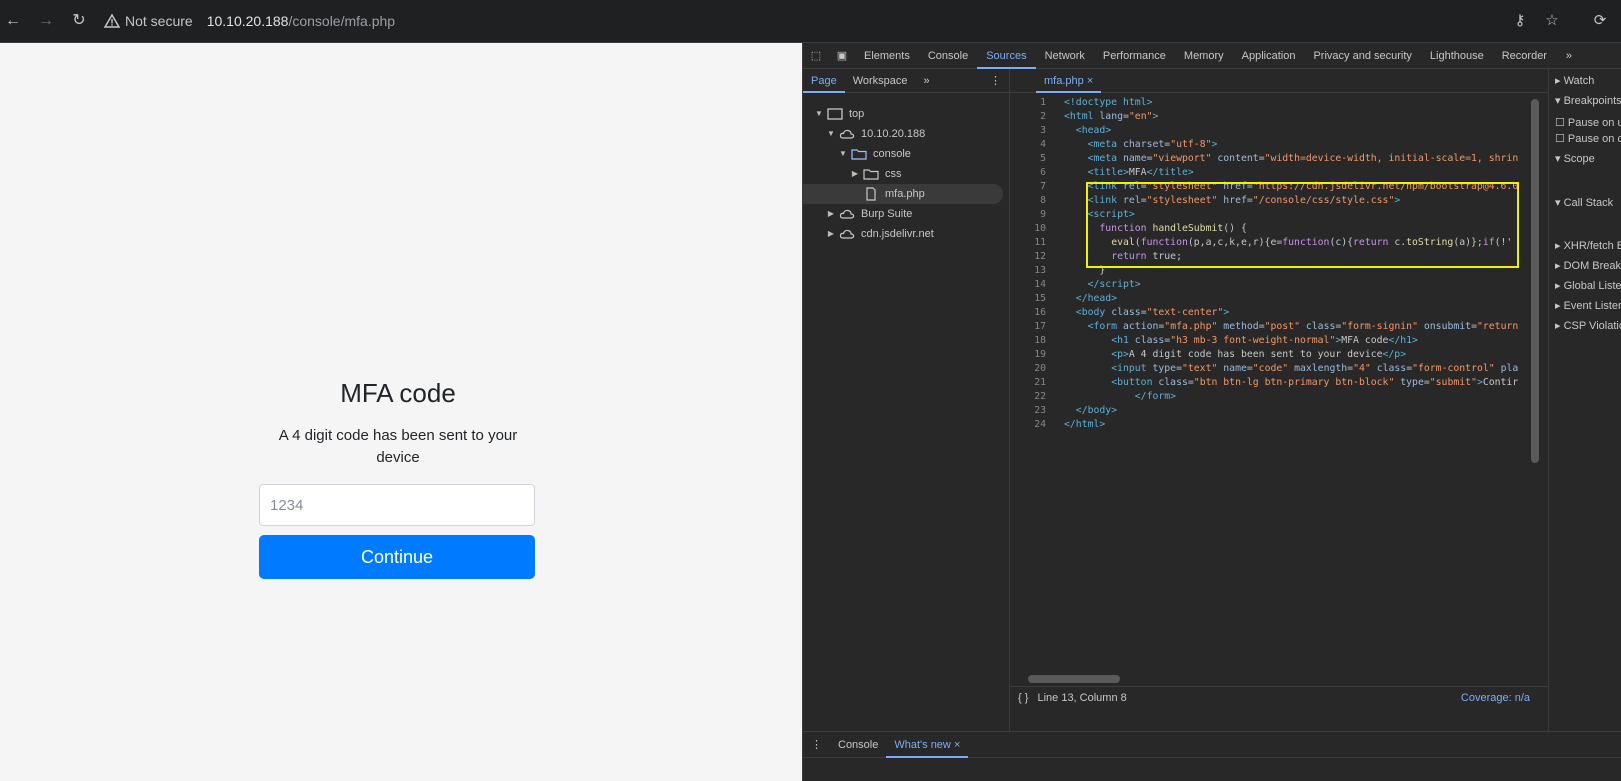 The height and width of the screenshot is (781, 1621). What do you see at coordinates (995, 81) in the screenshot?
I see `kebab-menu-icon: ⋮` at bounding box center [995, 81].